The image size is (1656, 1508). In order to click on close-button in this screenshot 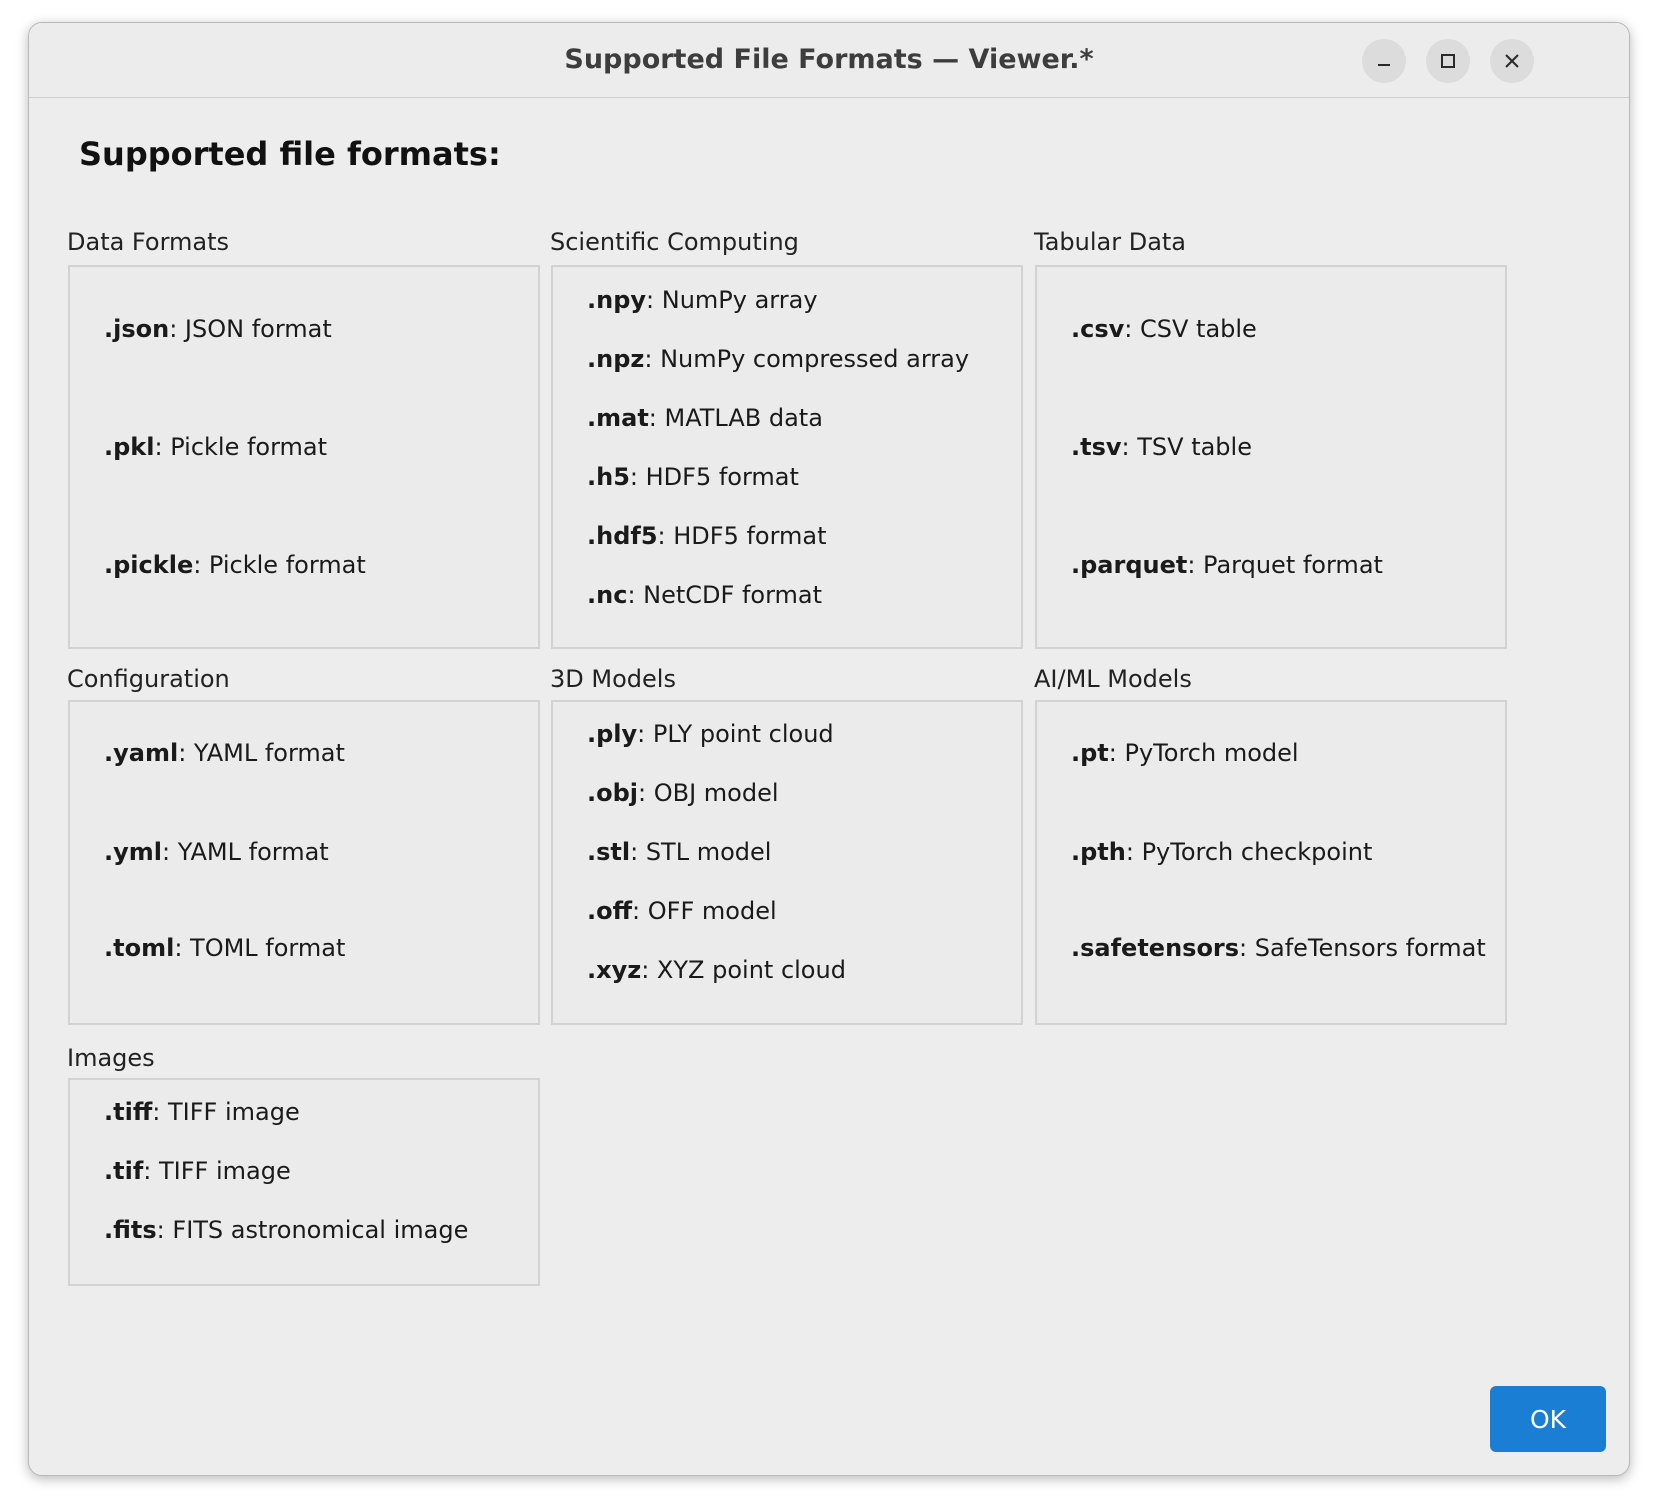, I will do `click(1512, 61)`.